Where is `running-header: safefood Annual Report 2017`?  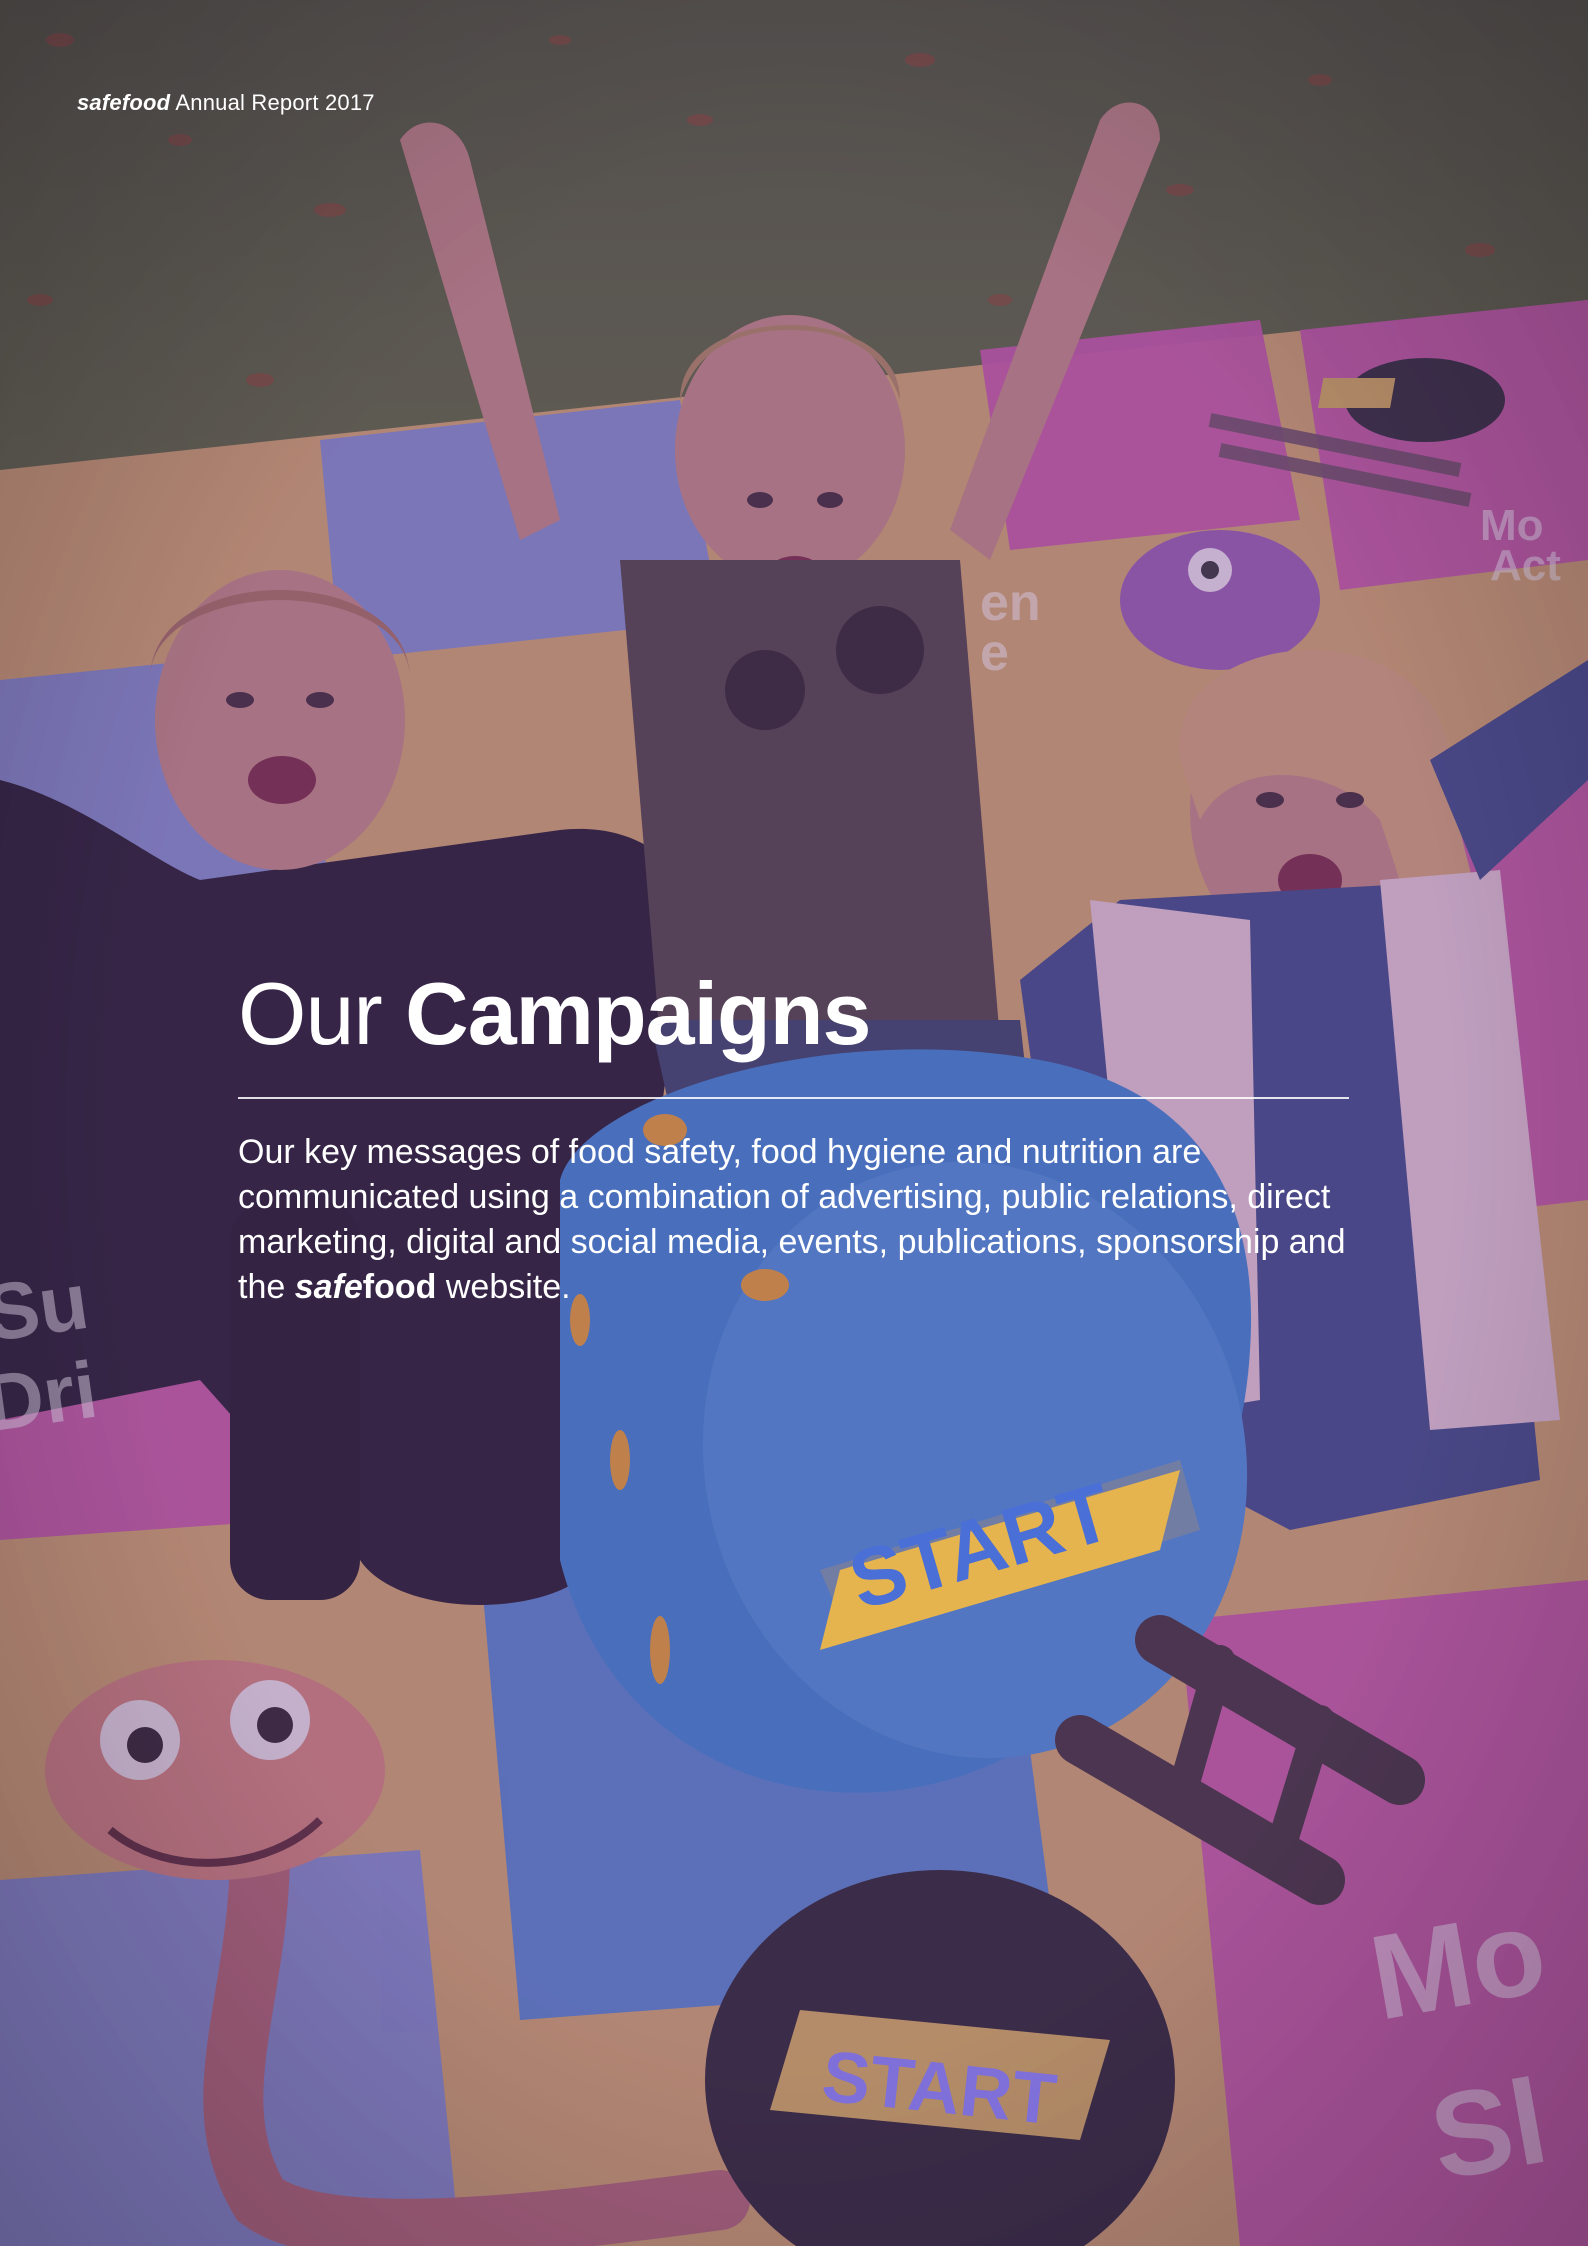
running-header: safefood Annual Report 2017 is located at coordinates (226, 103).